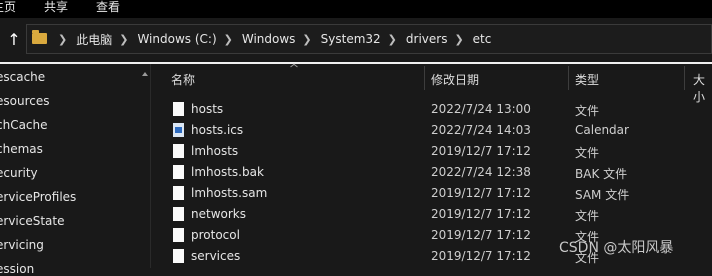 This screenshot has height=276, width=712. I want to click on column-header-row: 名称 修改日期 类型 大小, so click(431, 83).